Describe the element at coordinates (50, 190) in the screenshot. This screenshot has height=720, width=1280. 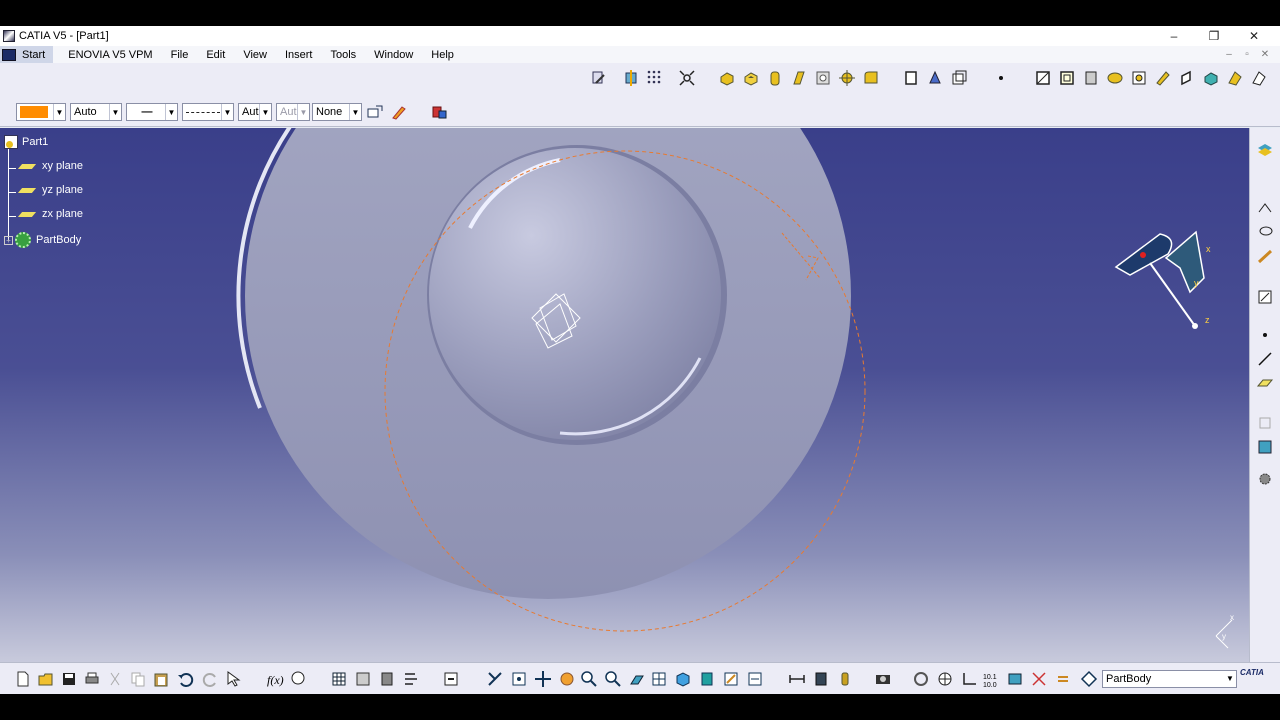
I see `tree-item-yz-plane: yz plane` at that location.